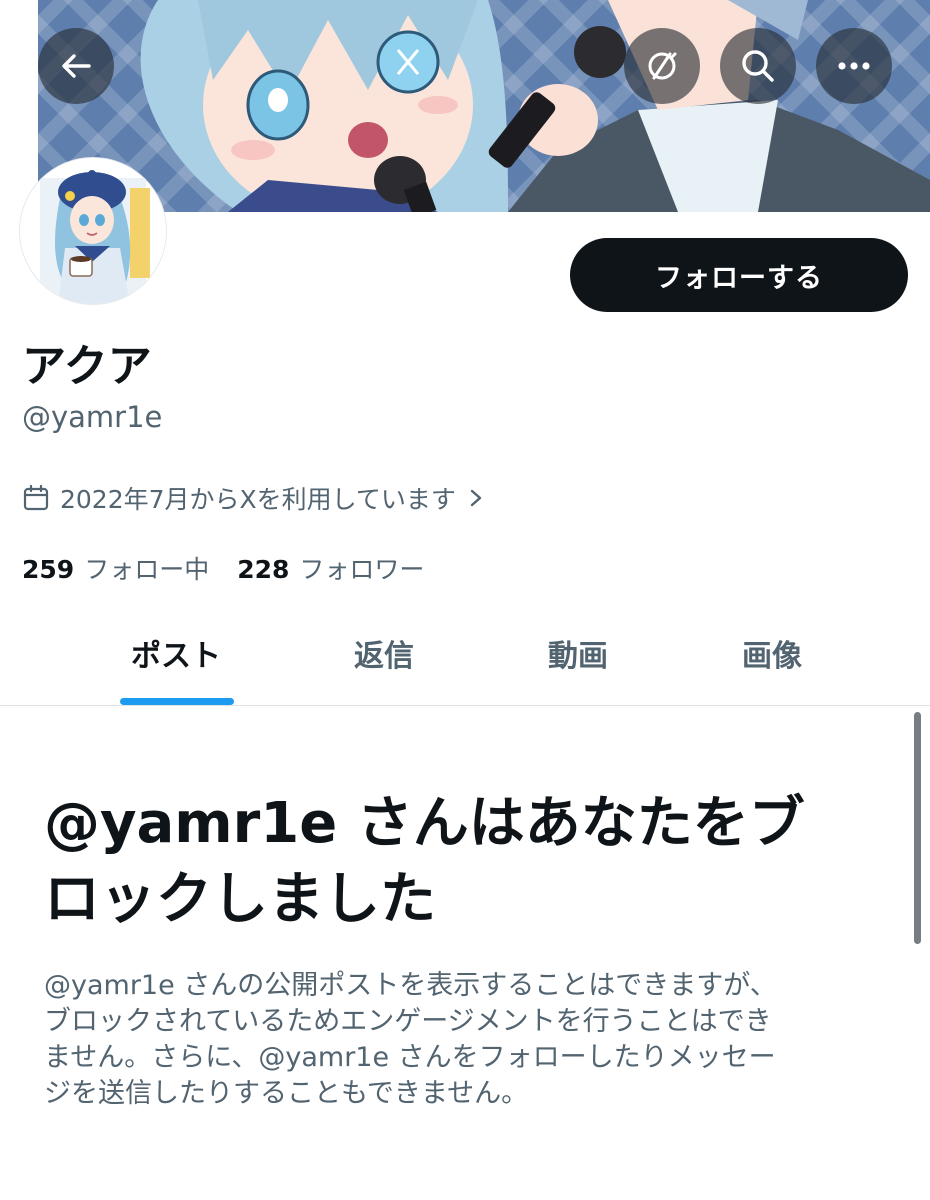 This screenshot has height=1200, width=930. Describe the element at coordinates (258, 499) in the screenshot. I see `joined-date-text: 2022年7月からXを利用しています` at that location.